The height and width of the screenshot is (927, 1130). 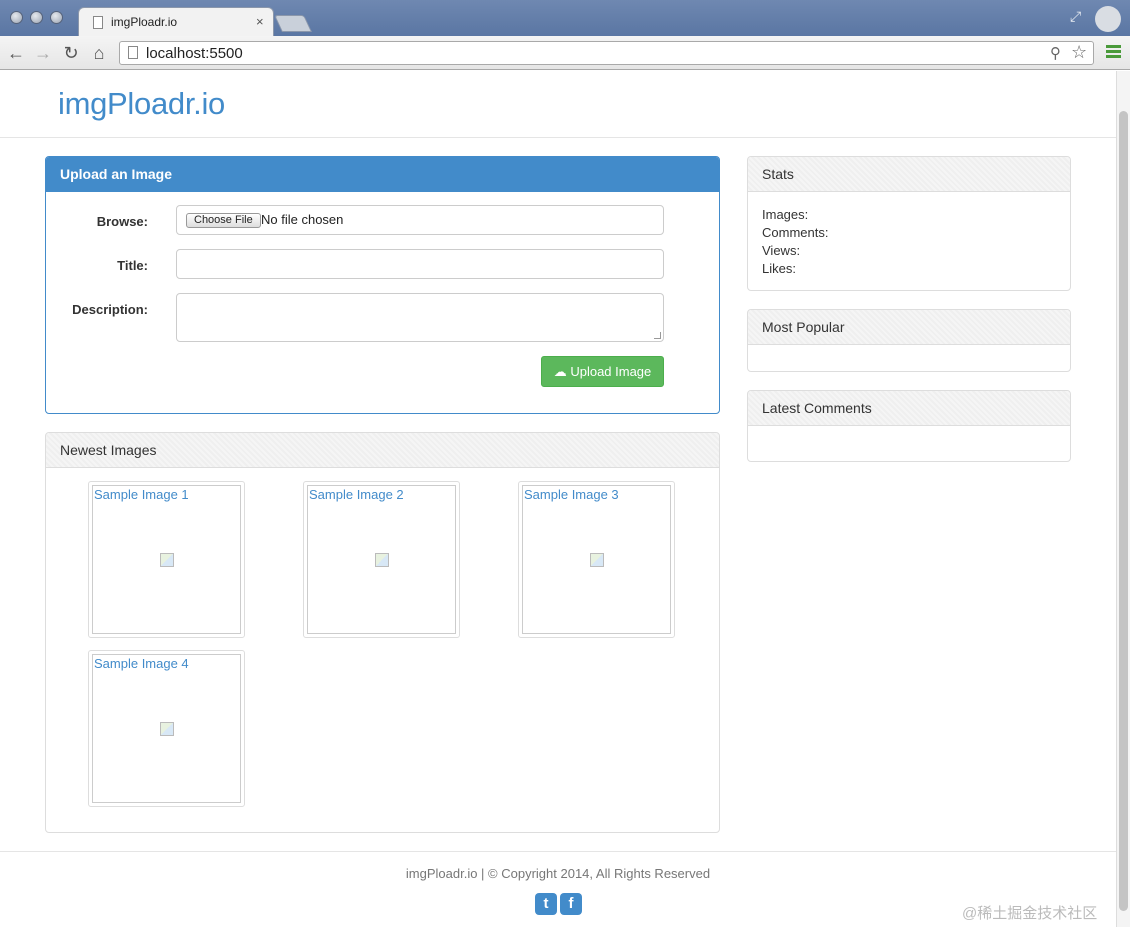 I want to click on stats-panel: Stats Images: Comments: Views: Likes:, so click(x=909, y=223).